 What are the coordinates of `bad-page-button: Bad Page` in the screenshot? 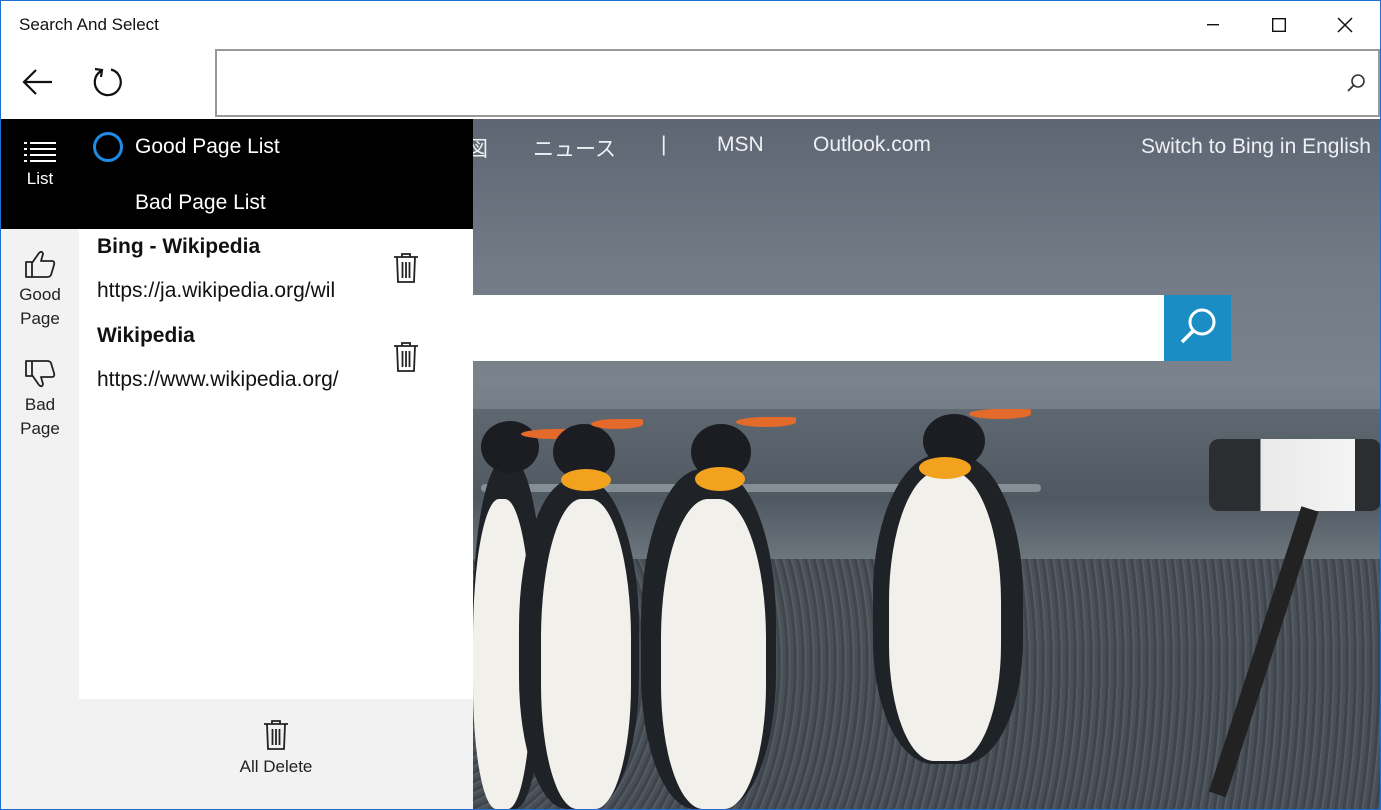 It's located at (40, 400).